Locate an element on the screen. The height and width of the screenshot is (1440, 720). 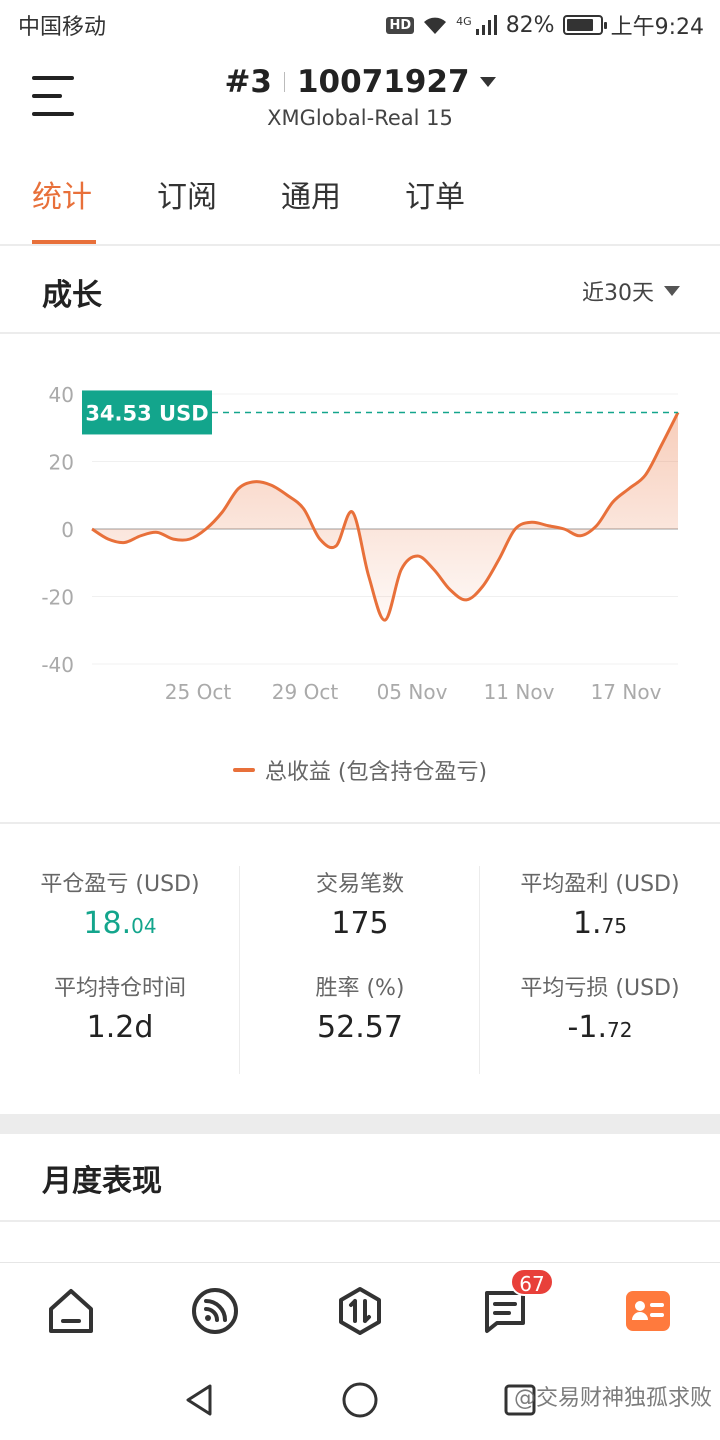
section-title: 成长 is located at coordinates (72, 295).